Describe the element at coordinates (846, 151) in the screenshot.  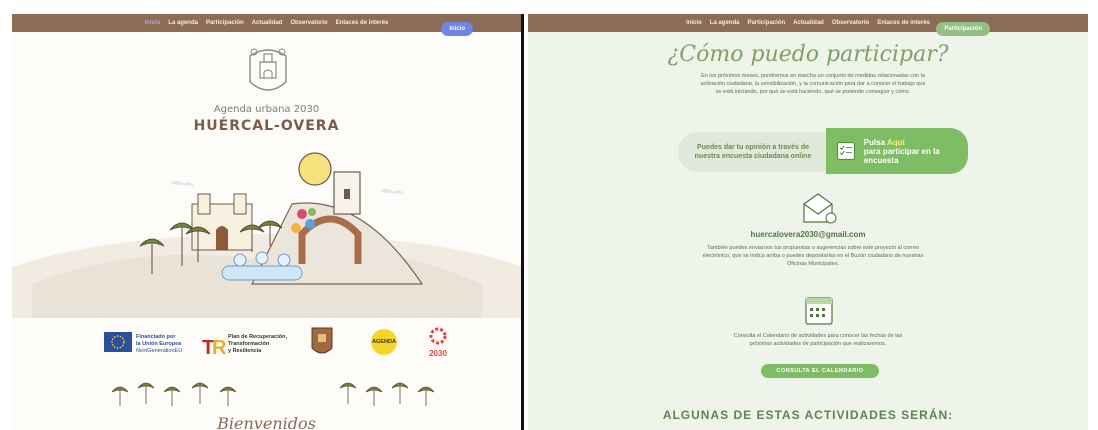
I see `checklist-icon` at that location.